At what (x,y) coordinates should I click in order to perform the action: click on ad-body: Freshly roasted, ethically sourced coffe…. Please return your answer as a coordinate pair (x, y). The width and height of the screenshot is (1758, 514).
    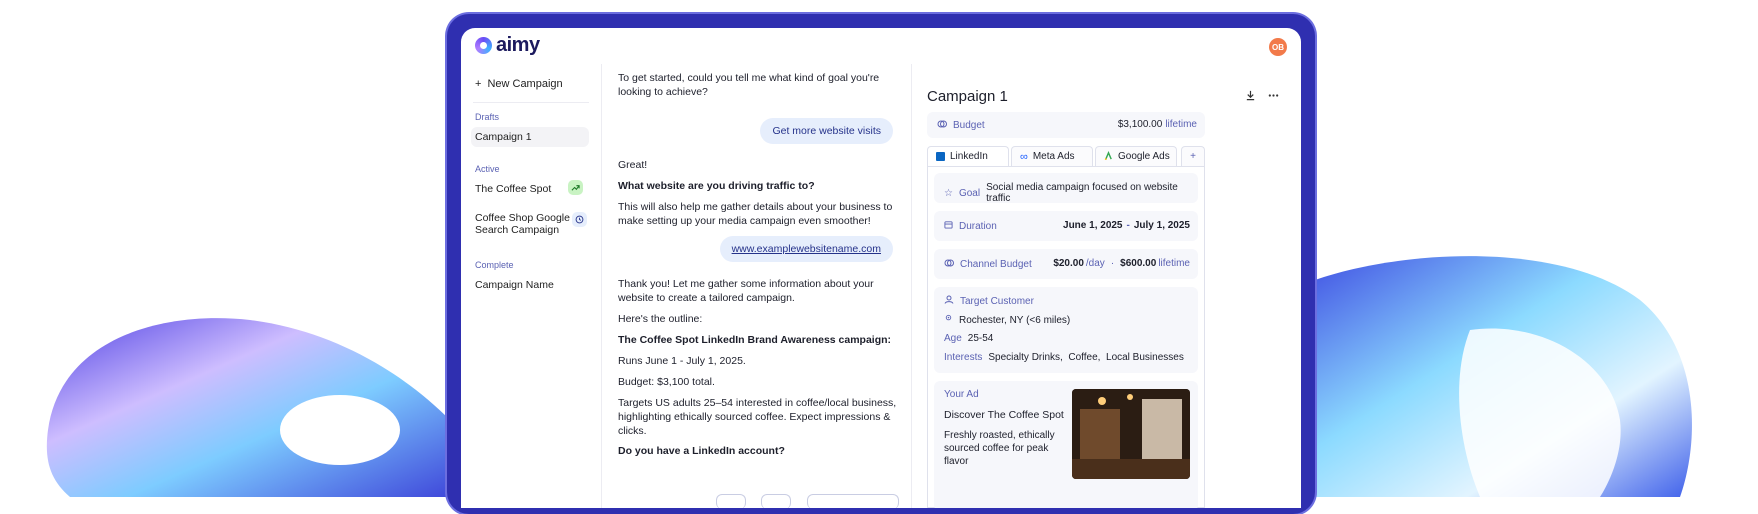
    Looking at the image, I should click on (999, 448).